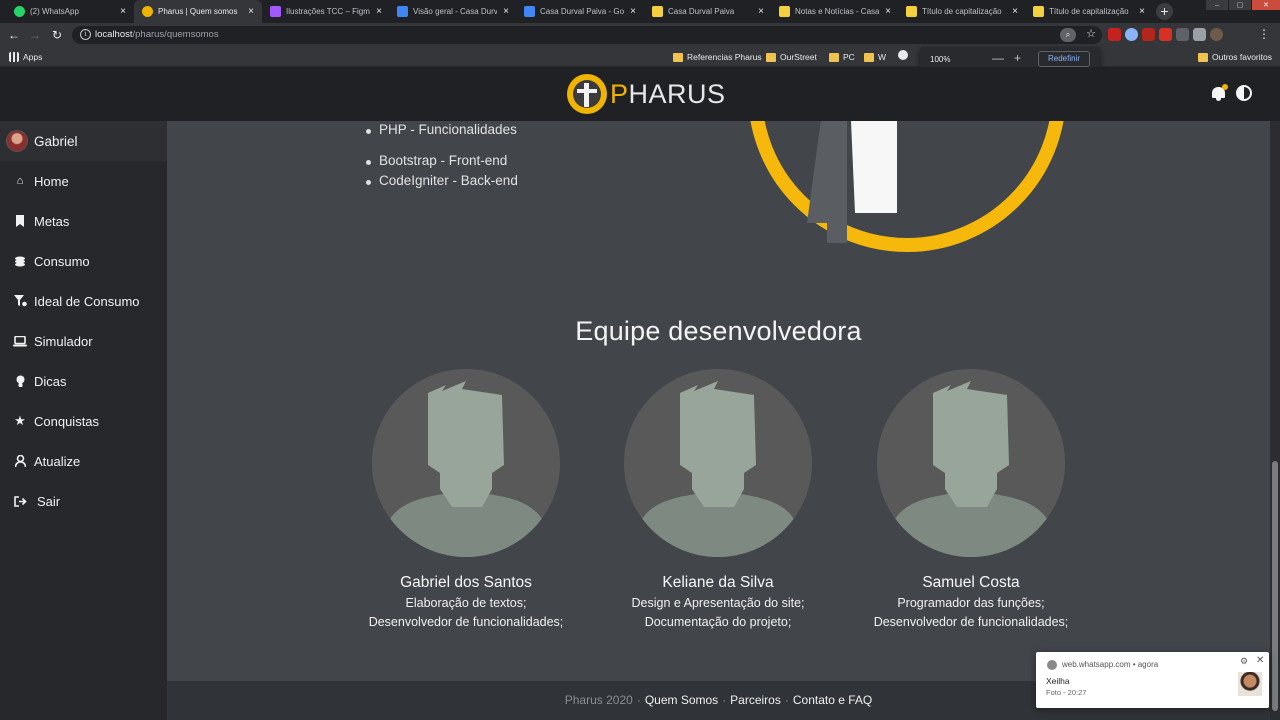 This screenshot has height=720, width=1280. I want to click on pdf-extension-icon, so click(1148, 34).